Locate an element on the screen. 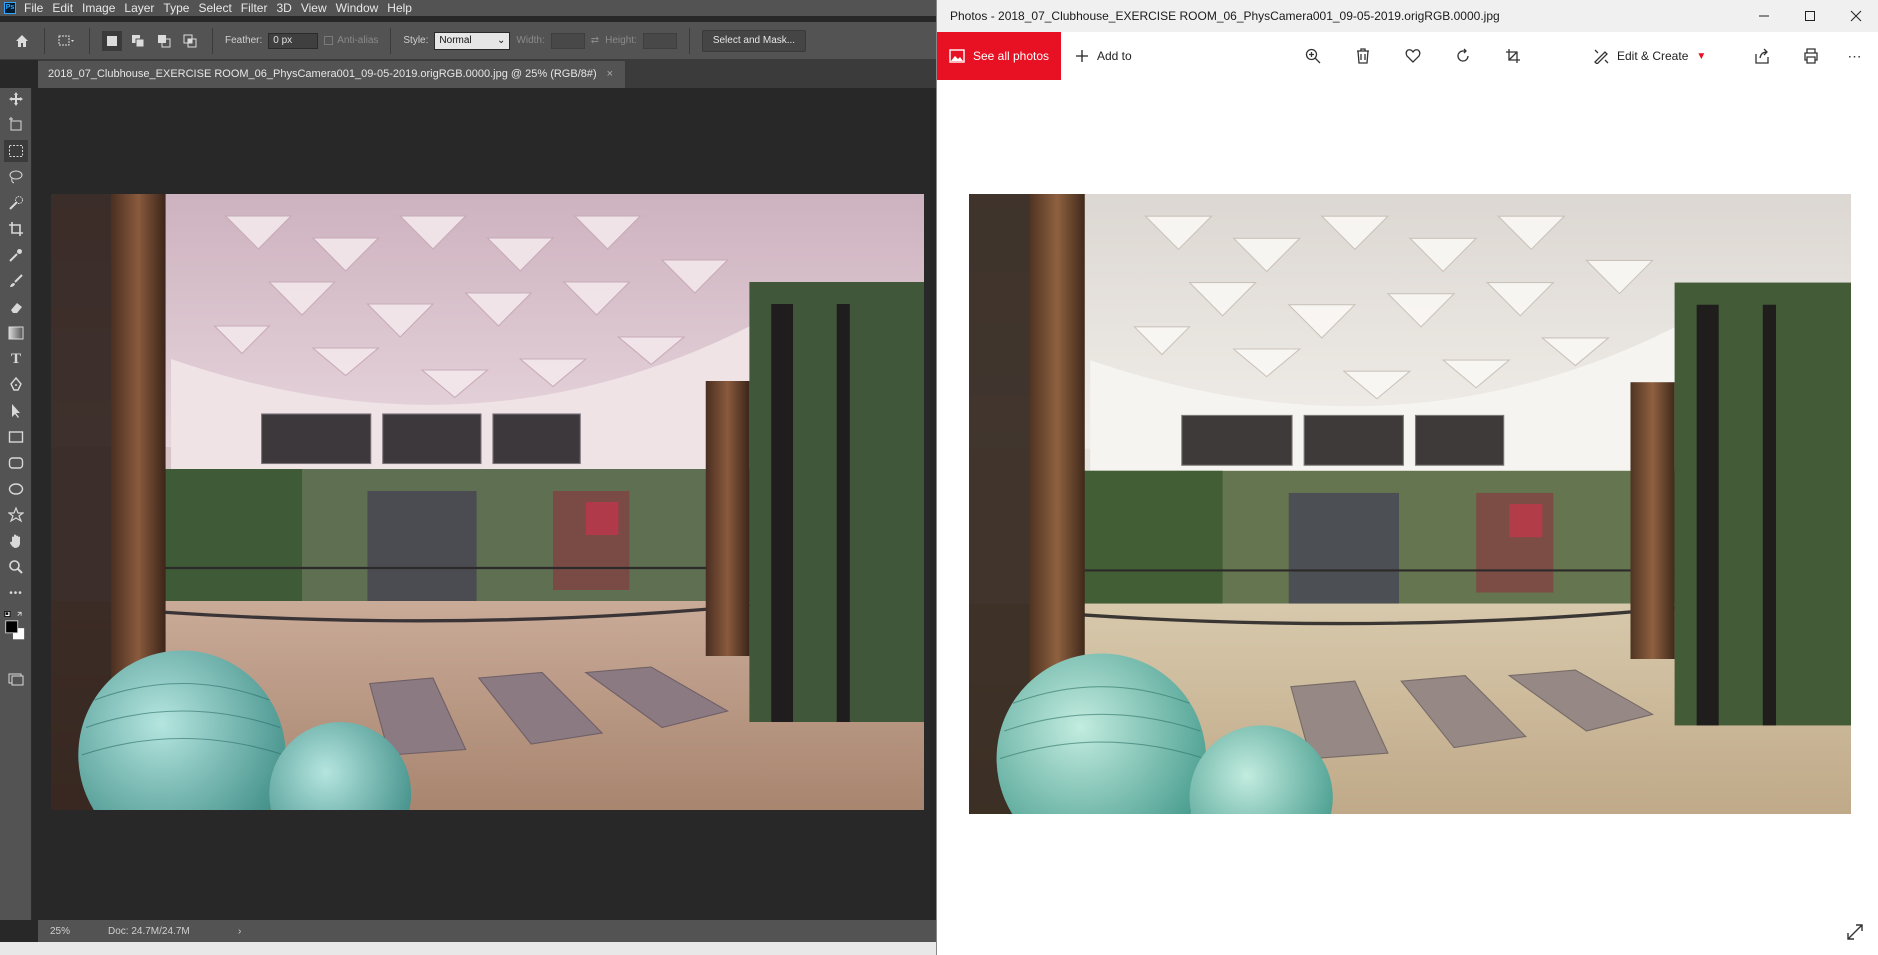  menu-help: Help is located at coordinates (404, 8).